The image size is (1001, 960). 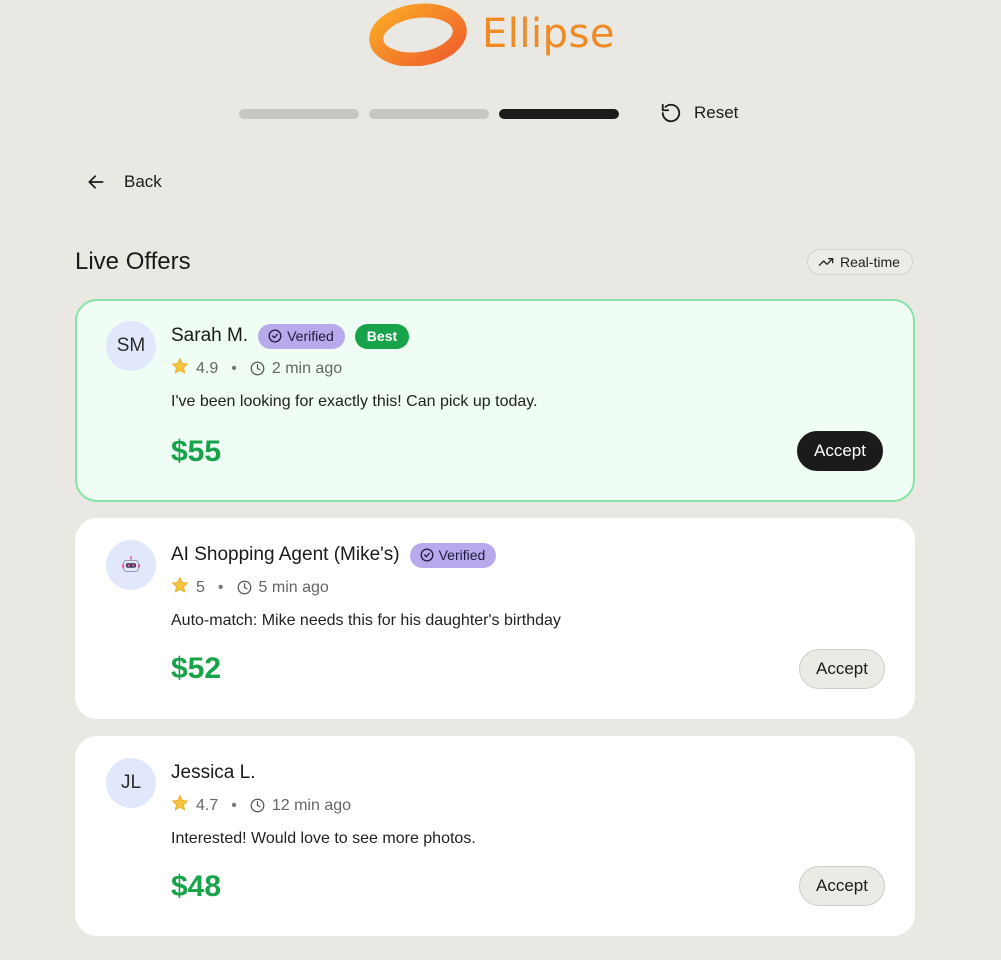 What do you see at coordinates (143, 181) in the screenshot?
I see `back-label: Back` at bounding box center [143, 181].